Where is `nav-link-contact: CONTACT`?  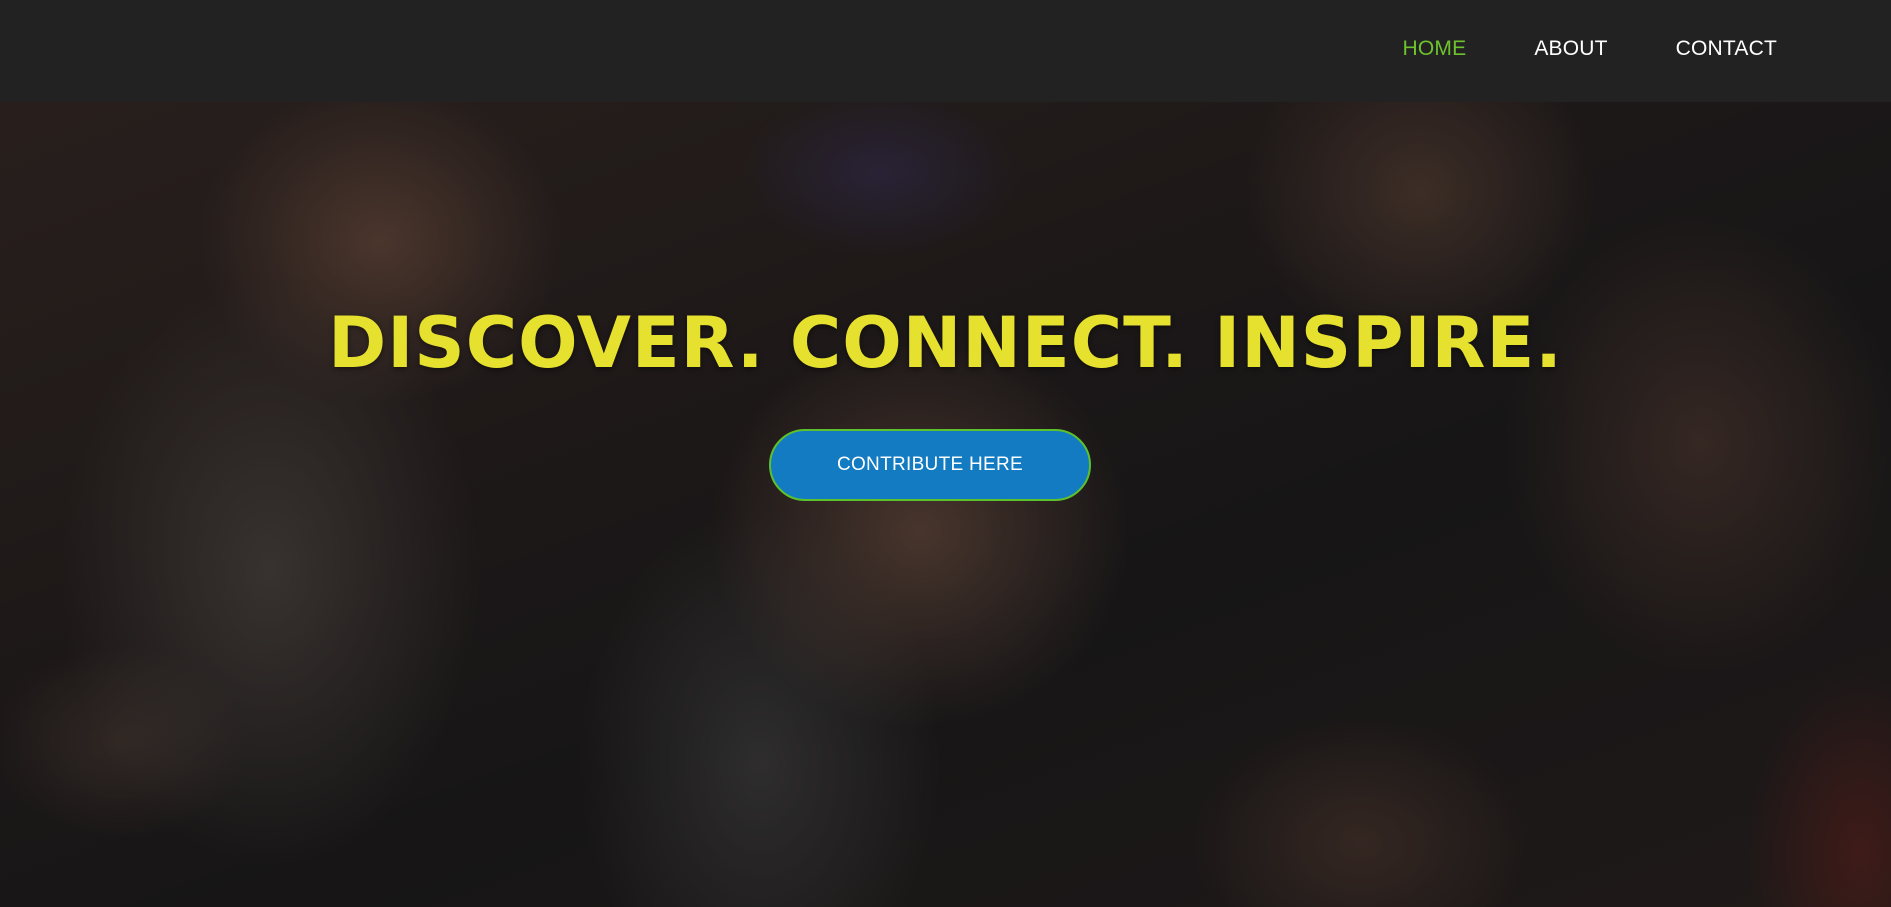
nav-link-contact: CONTACT is located at coordinates (1726, 49).